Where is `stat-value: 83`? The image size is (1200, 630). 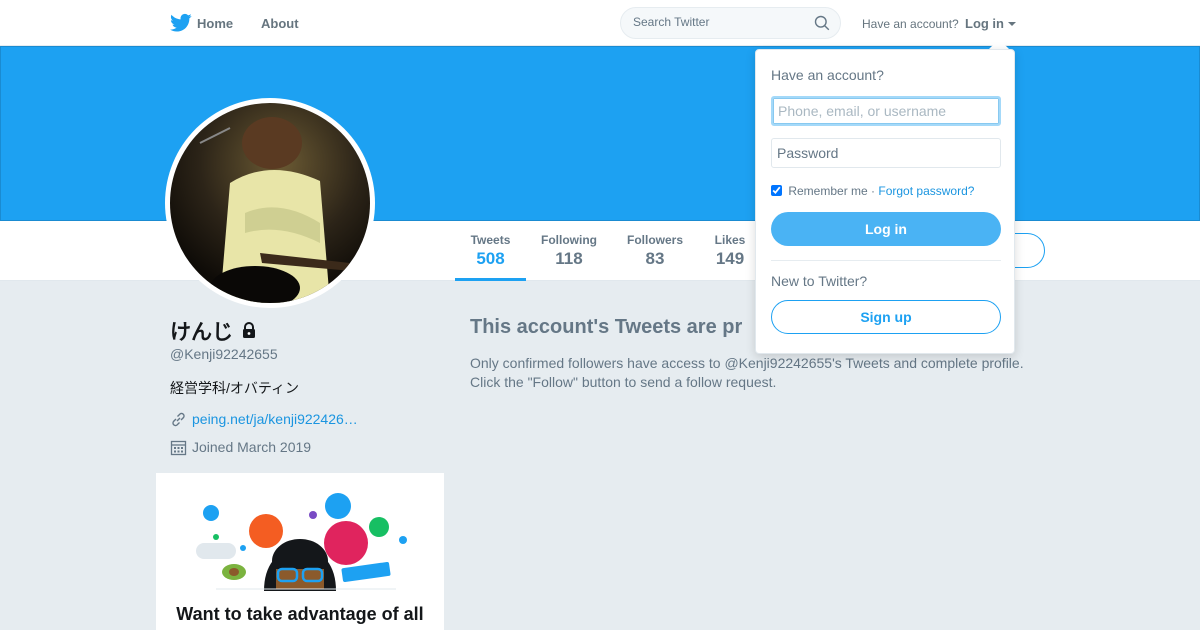
stat-value: 83 is located at coordinates (655, 258).